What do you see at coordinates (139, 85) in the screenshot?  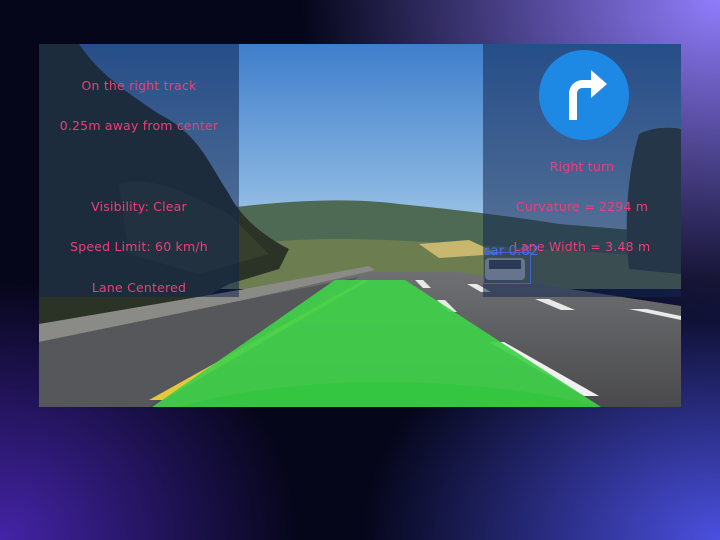 I see `track-status: On the right track` at bounding box center [139, 85].